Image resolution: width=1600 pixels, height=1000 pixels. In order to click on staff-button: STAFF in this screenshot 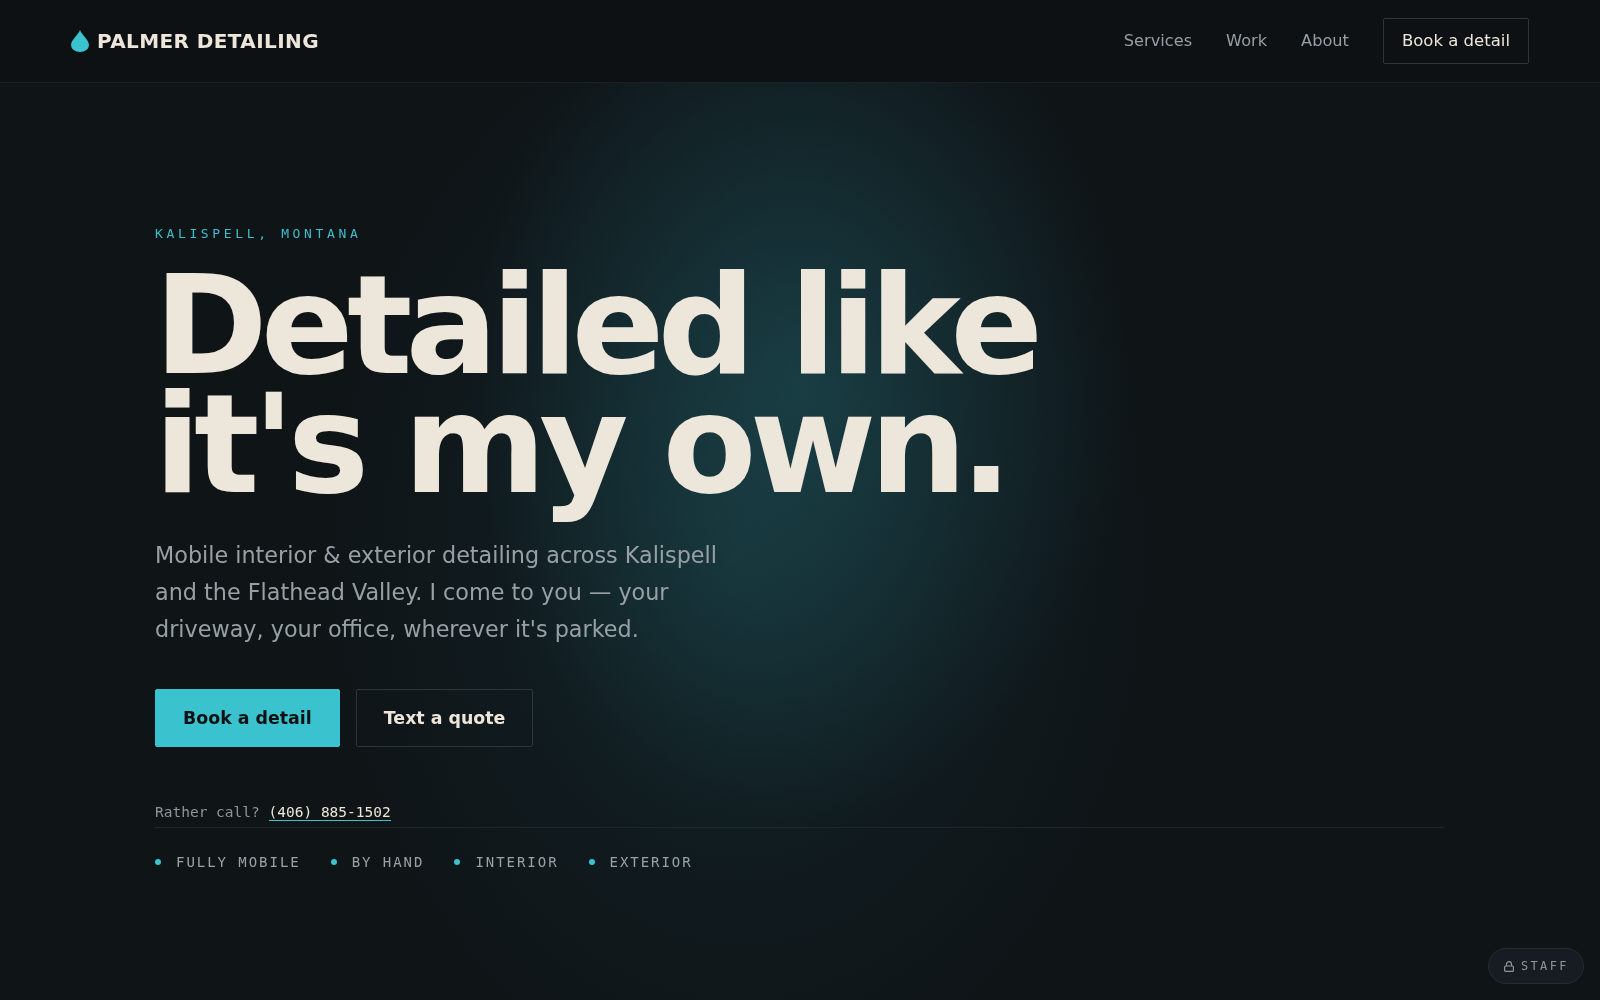, I will do `click(1535, 966)`.